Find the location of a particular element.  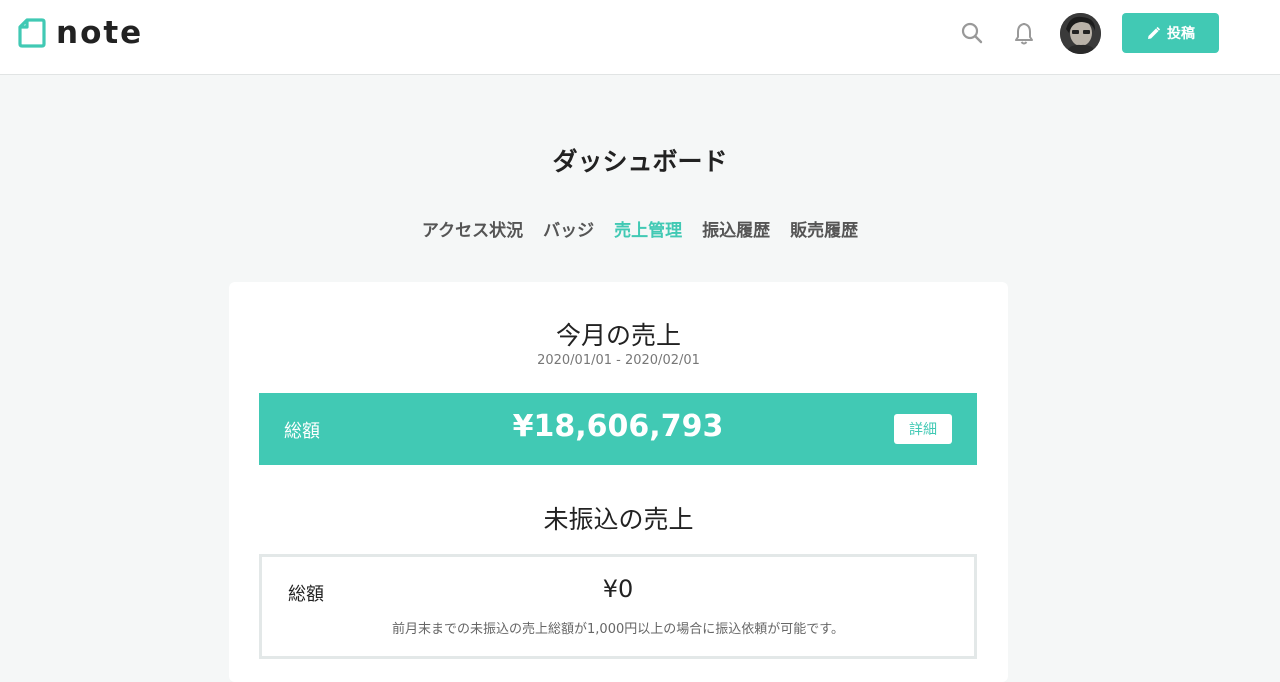

avatar-image is located at coordinates (1080, 33).